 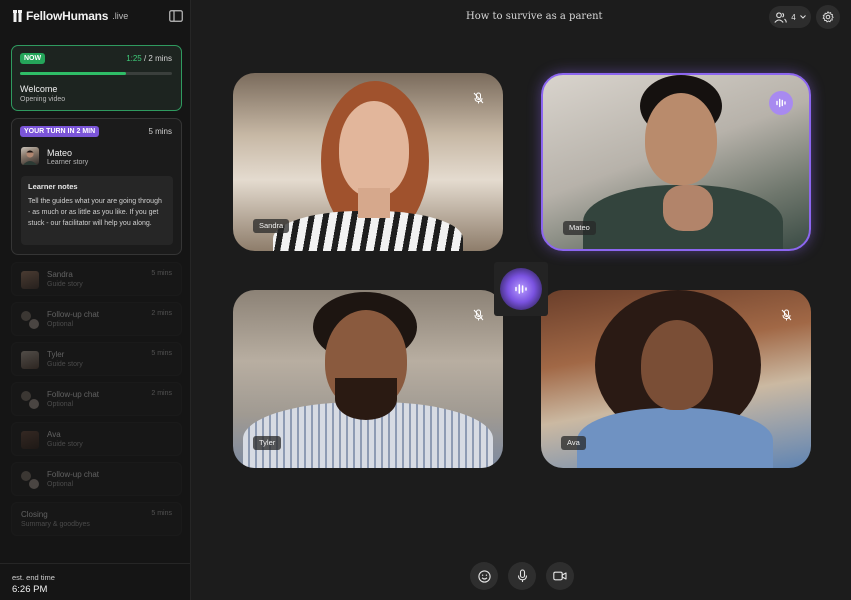 I want to click on end-time-value: 6:26 PM, so click(x=30, y=589).